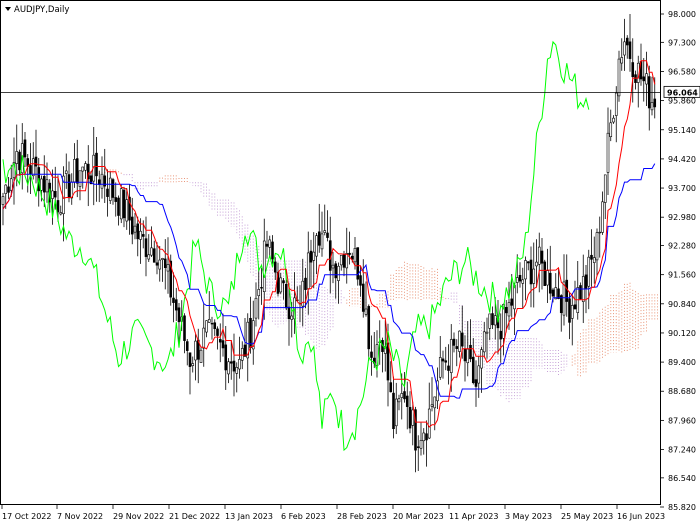 The height and width of the screenshot is (525, 700). Describe the element at coordinates (682, 130) in the screenshot. I see `y-tick-label: 95.140` at that location.